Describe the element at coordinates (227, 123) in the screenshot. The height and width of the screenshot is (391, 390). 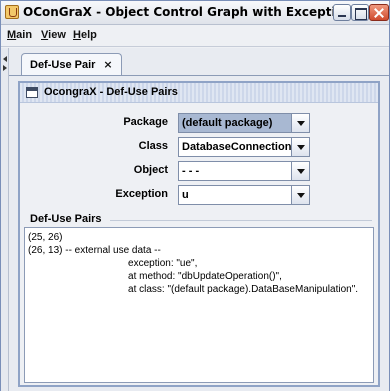
I see `package-select-value: (default package)` at that location.